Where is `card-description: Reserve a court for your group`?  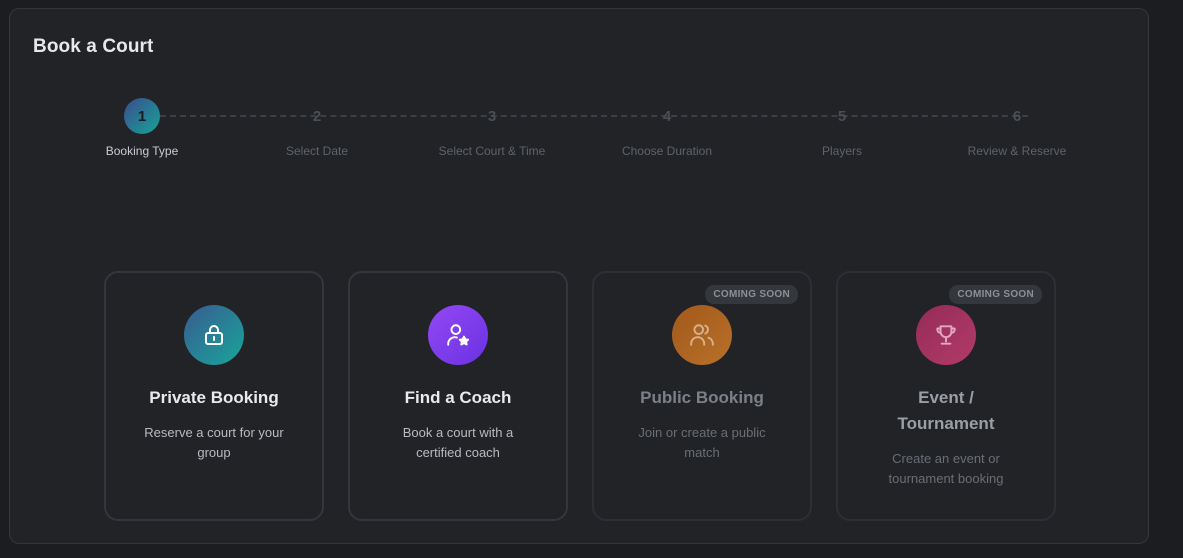 card-description: Reserve a court for your group is located at coordinates (214, 442).